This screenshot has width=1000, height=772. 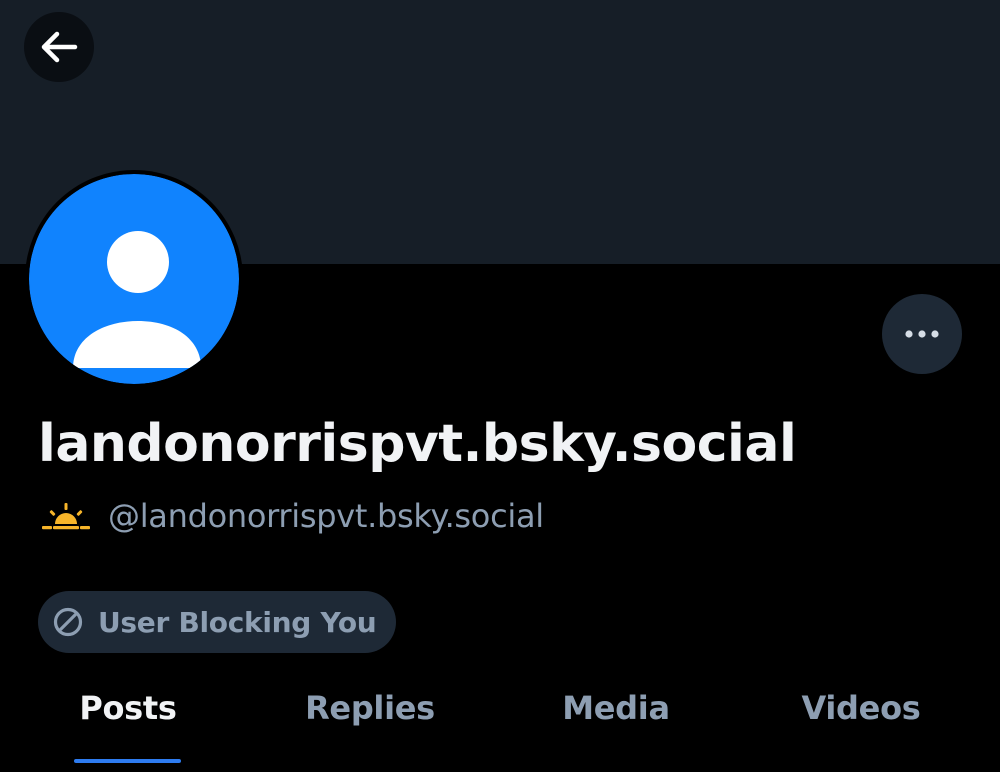 What do you see at coordinates (417, 444) in the screenshot?
I see `display-name: landonorrispvt.bsky.social` at bounding box center [417, 444].